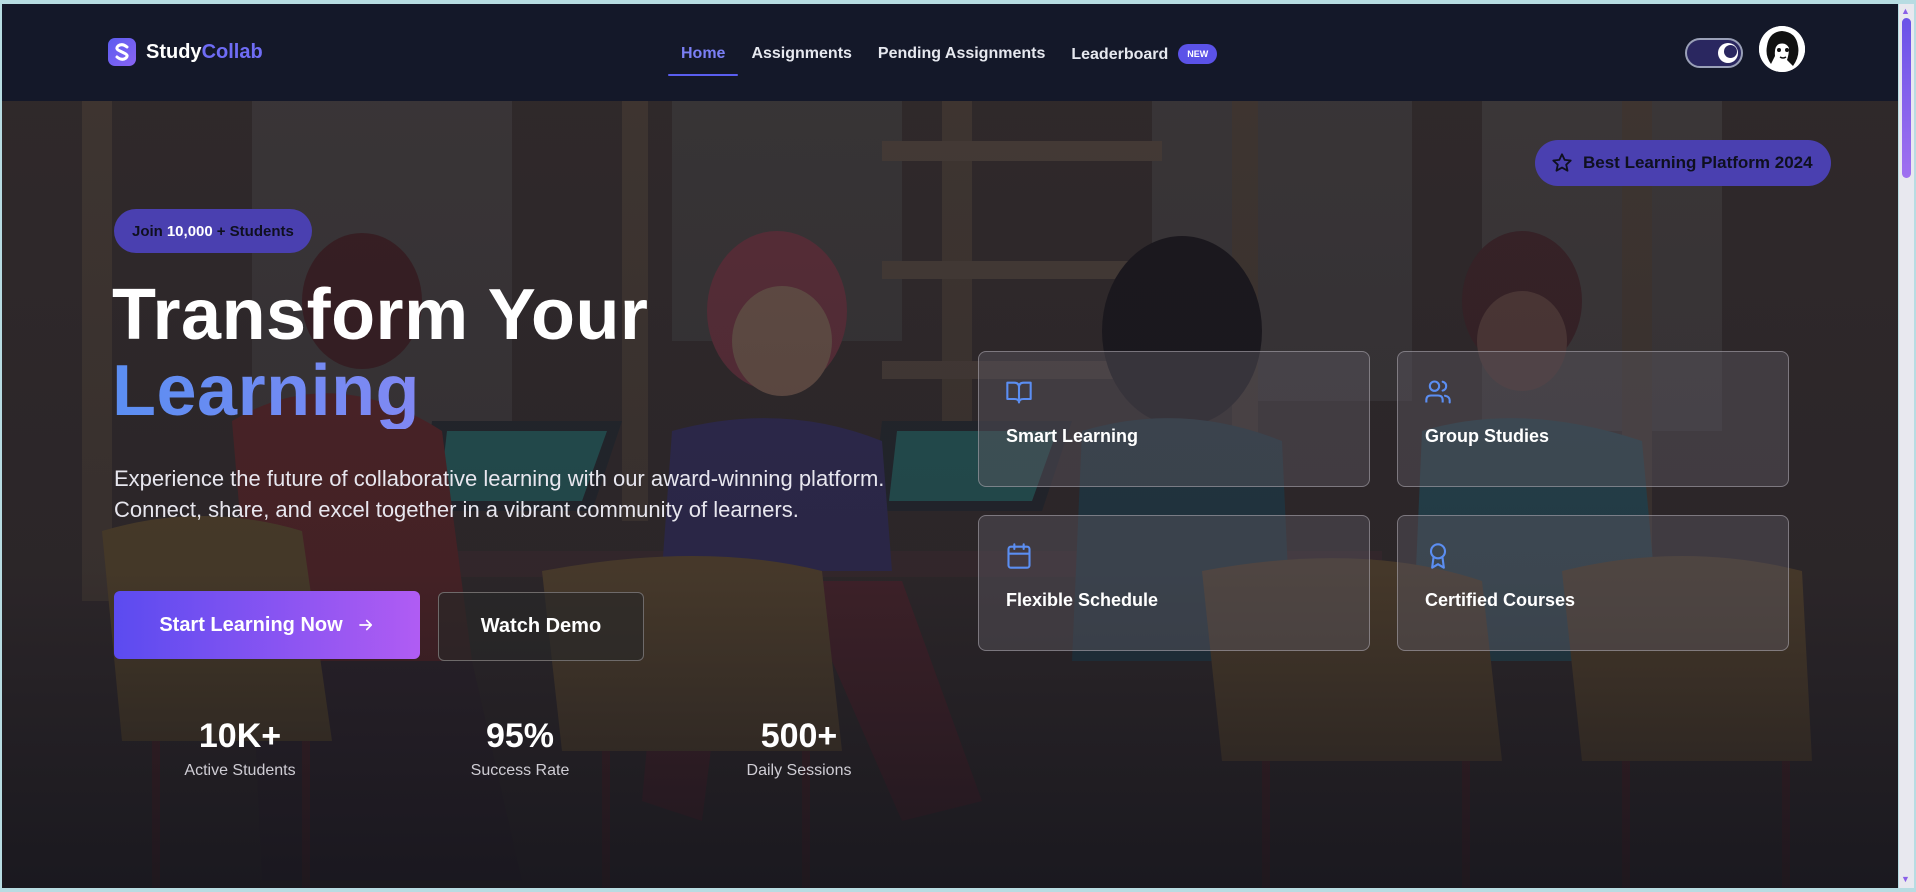  What do you see at coordinates (1019, 392) in the screenshot?
I see `book-icon` at bounding box center [1019, 392].